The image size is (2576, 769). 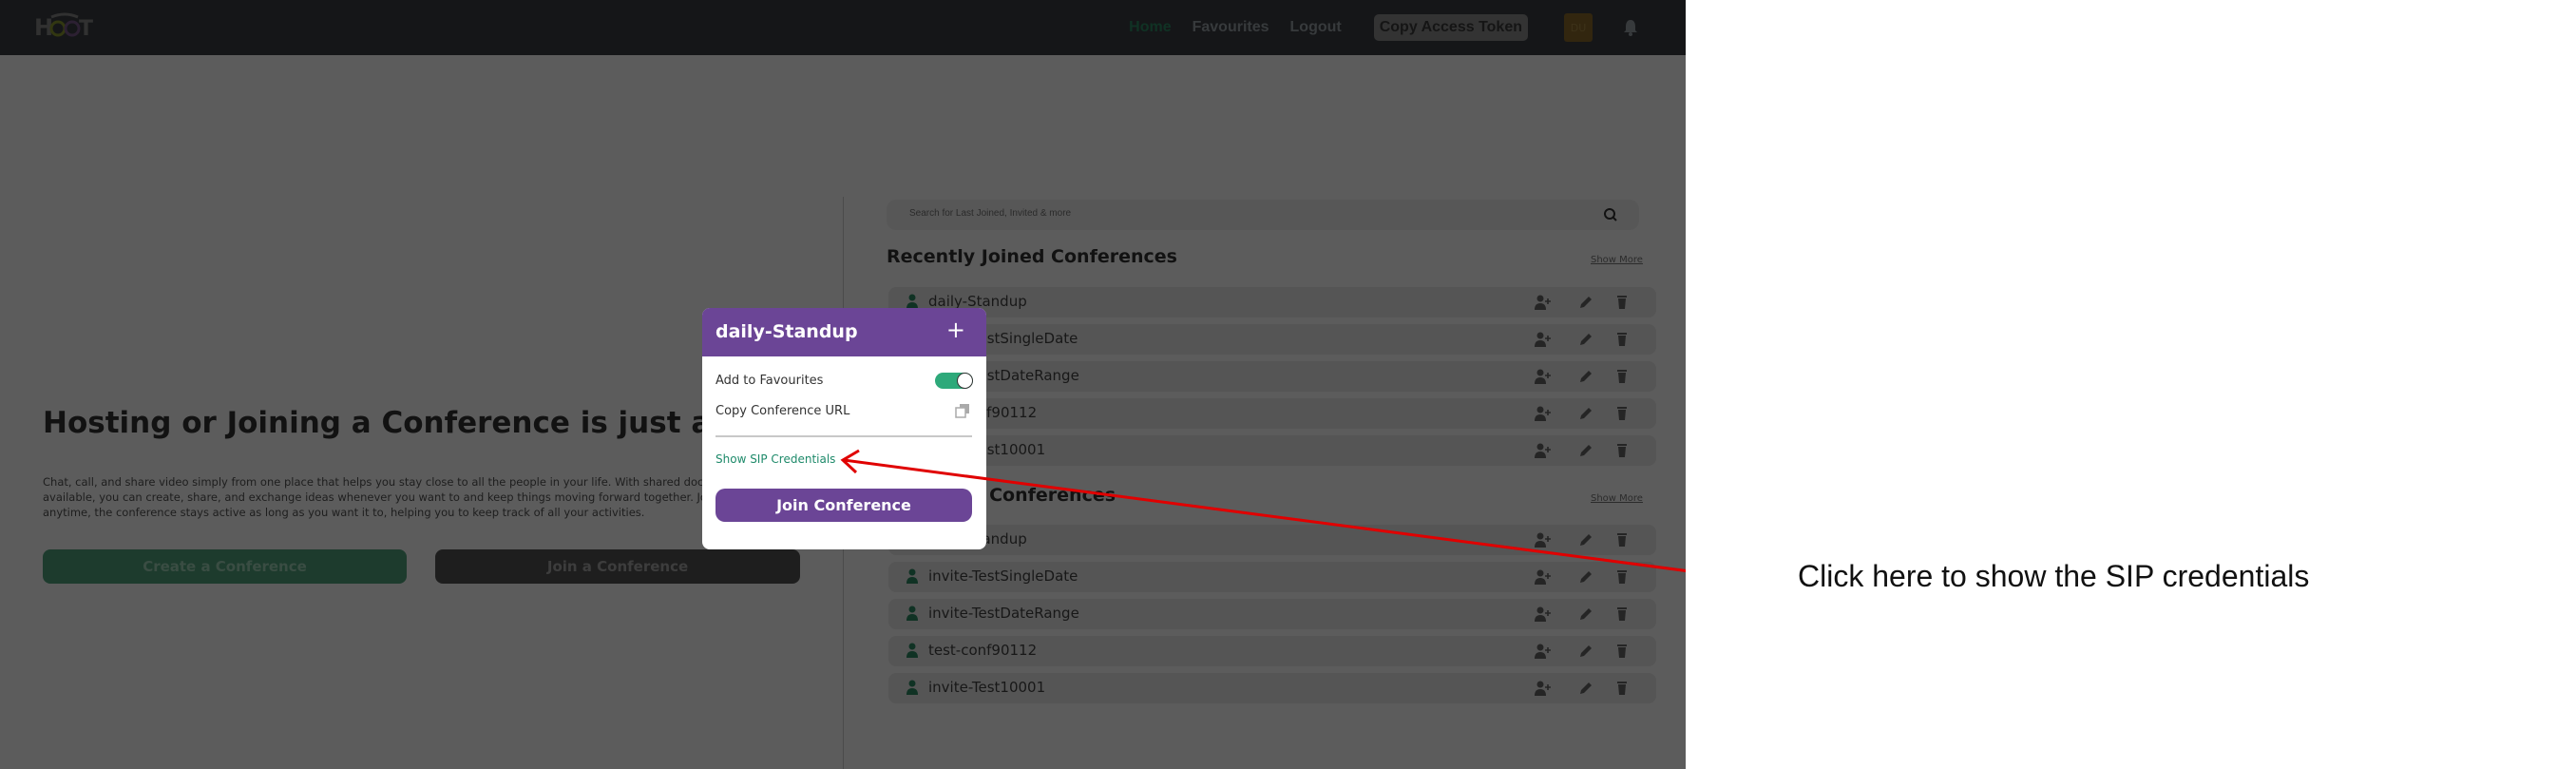 What do you see at coordinates (844, 505) in the screenshot?
I see `join-conference-button: Join Conference` at bounding box center [844, 505].